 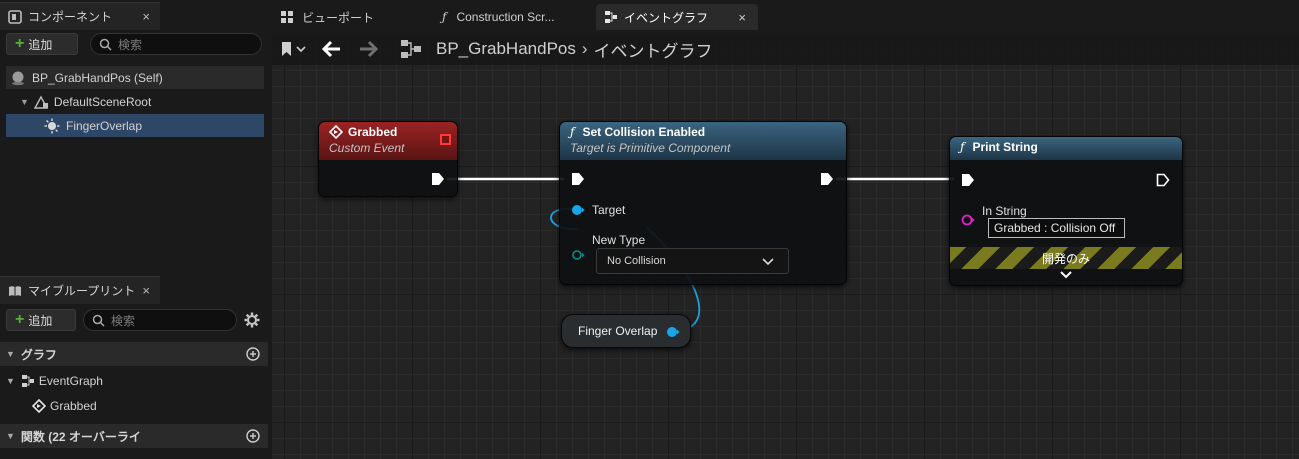 What do you see at coordinates (73, 406) in the screenshot?
I see `grabbed-event-label: Grabbed` at bounding box center [73, 406].